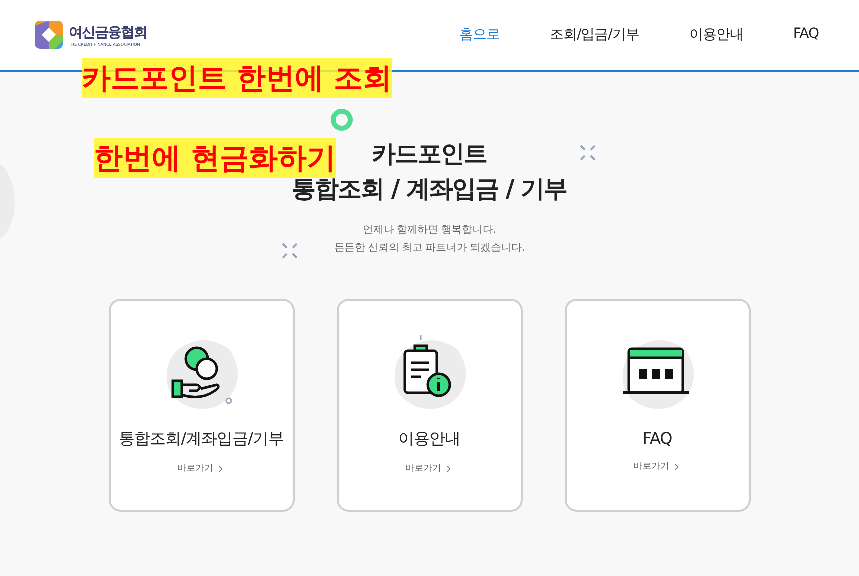 The image size is (859, 576). What do you see at coordinates (429, 248) in the screenshot?
I see `hero-subtitle: 든든한 신뢰의 최고 파트너가 되겠습니다.` at bounding box center [429, 248].